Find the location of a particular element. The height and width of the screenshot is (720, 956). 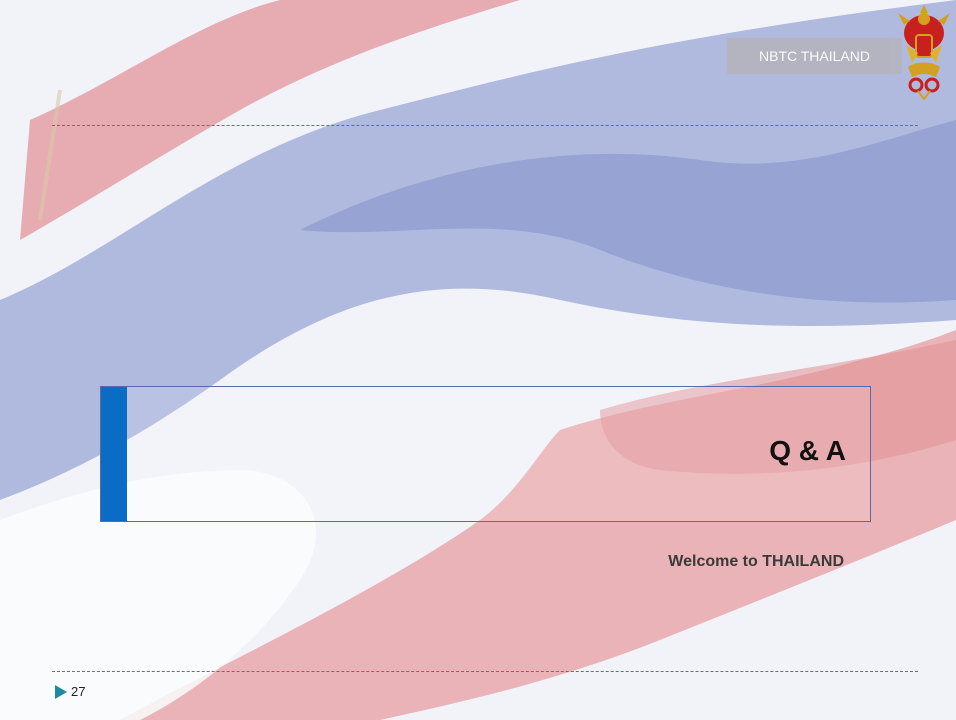

page-number: 27 is located at coordinates (78, 691).